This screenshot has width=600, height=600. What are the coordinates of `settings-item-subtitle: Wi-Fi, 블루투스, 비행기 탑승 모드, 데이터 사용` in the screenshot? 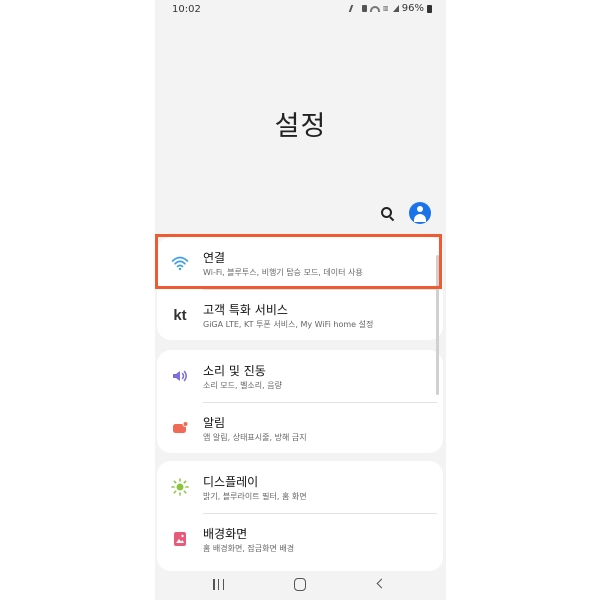 It's located at (283, 272).